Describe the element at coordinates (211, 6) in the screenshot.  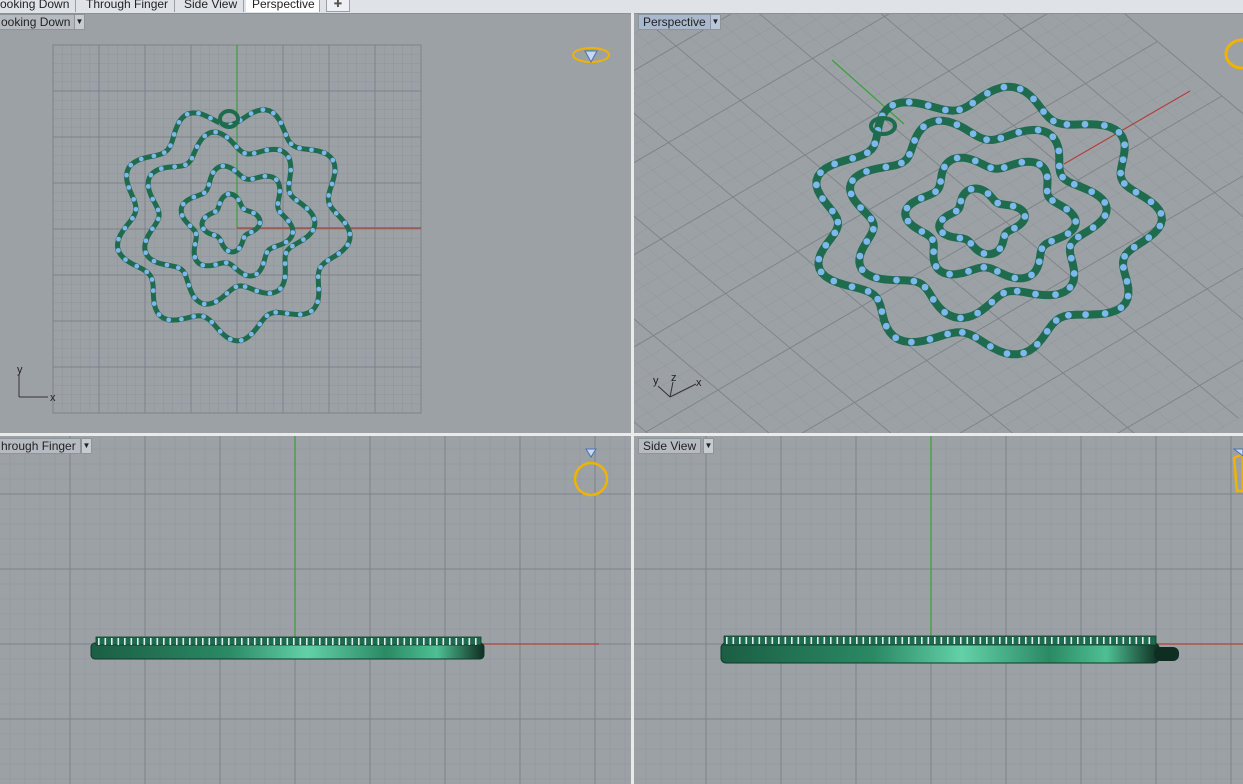
I see `tab-side-view: Side View` at that location.